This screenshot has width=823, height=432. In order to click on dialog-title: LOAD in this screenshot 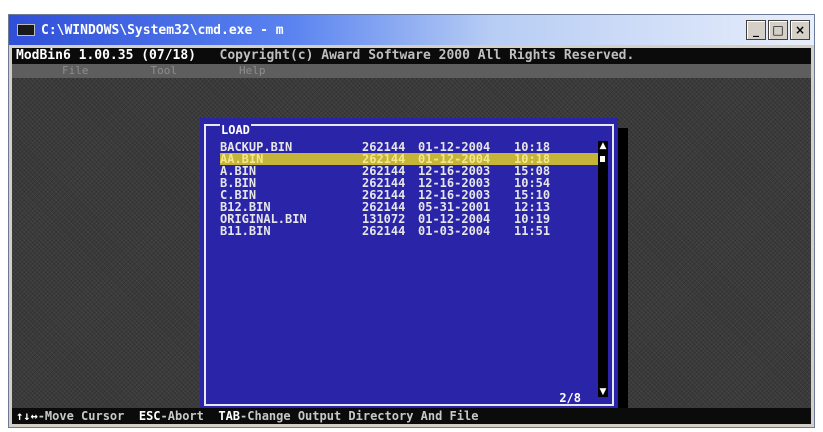, I will do `click(235, 130)`.